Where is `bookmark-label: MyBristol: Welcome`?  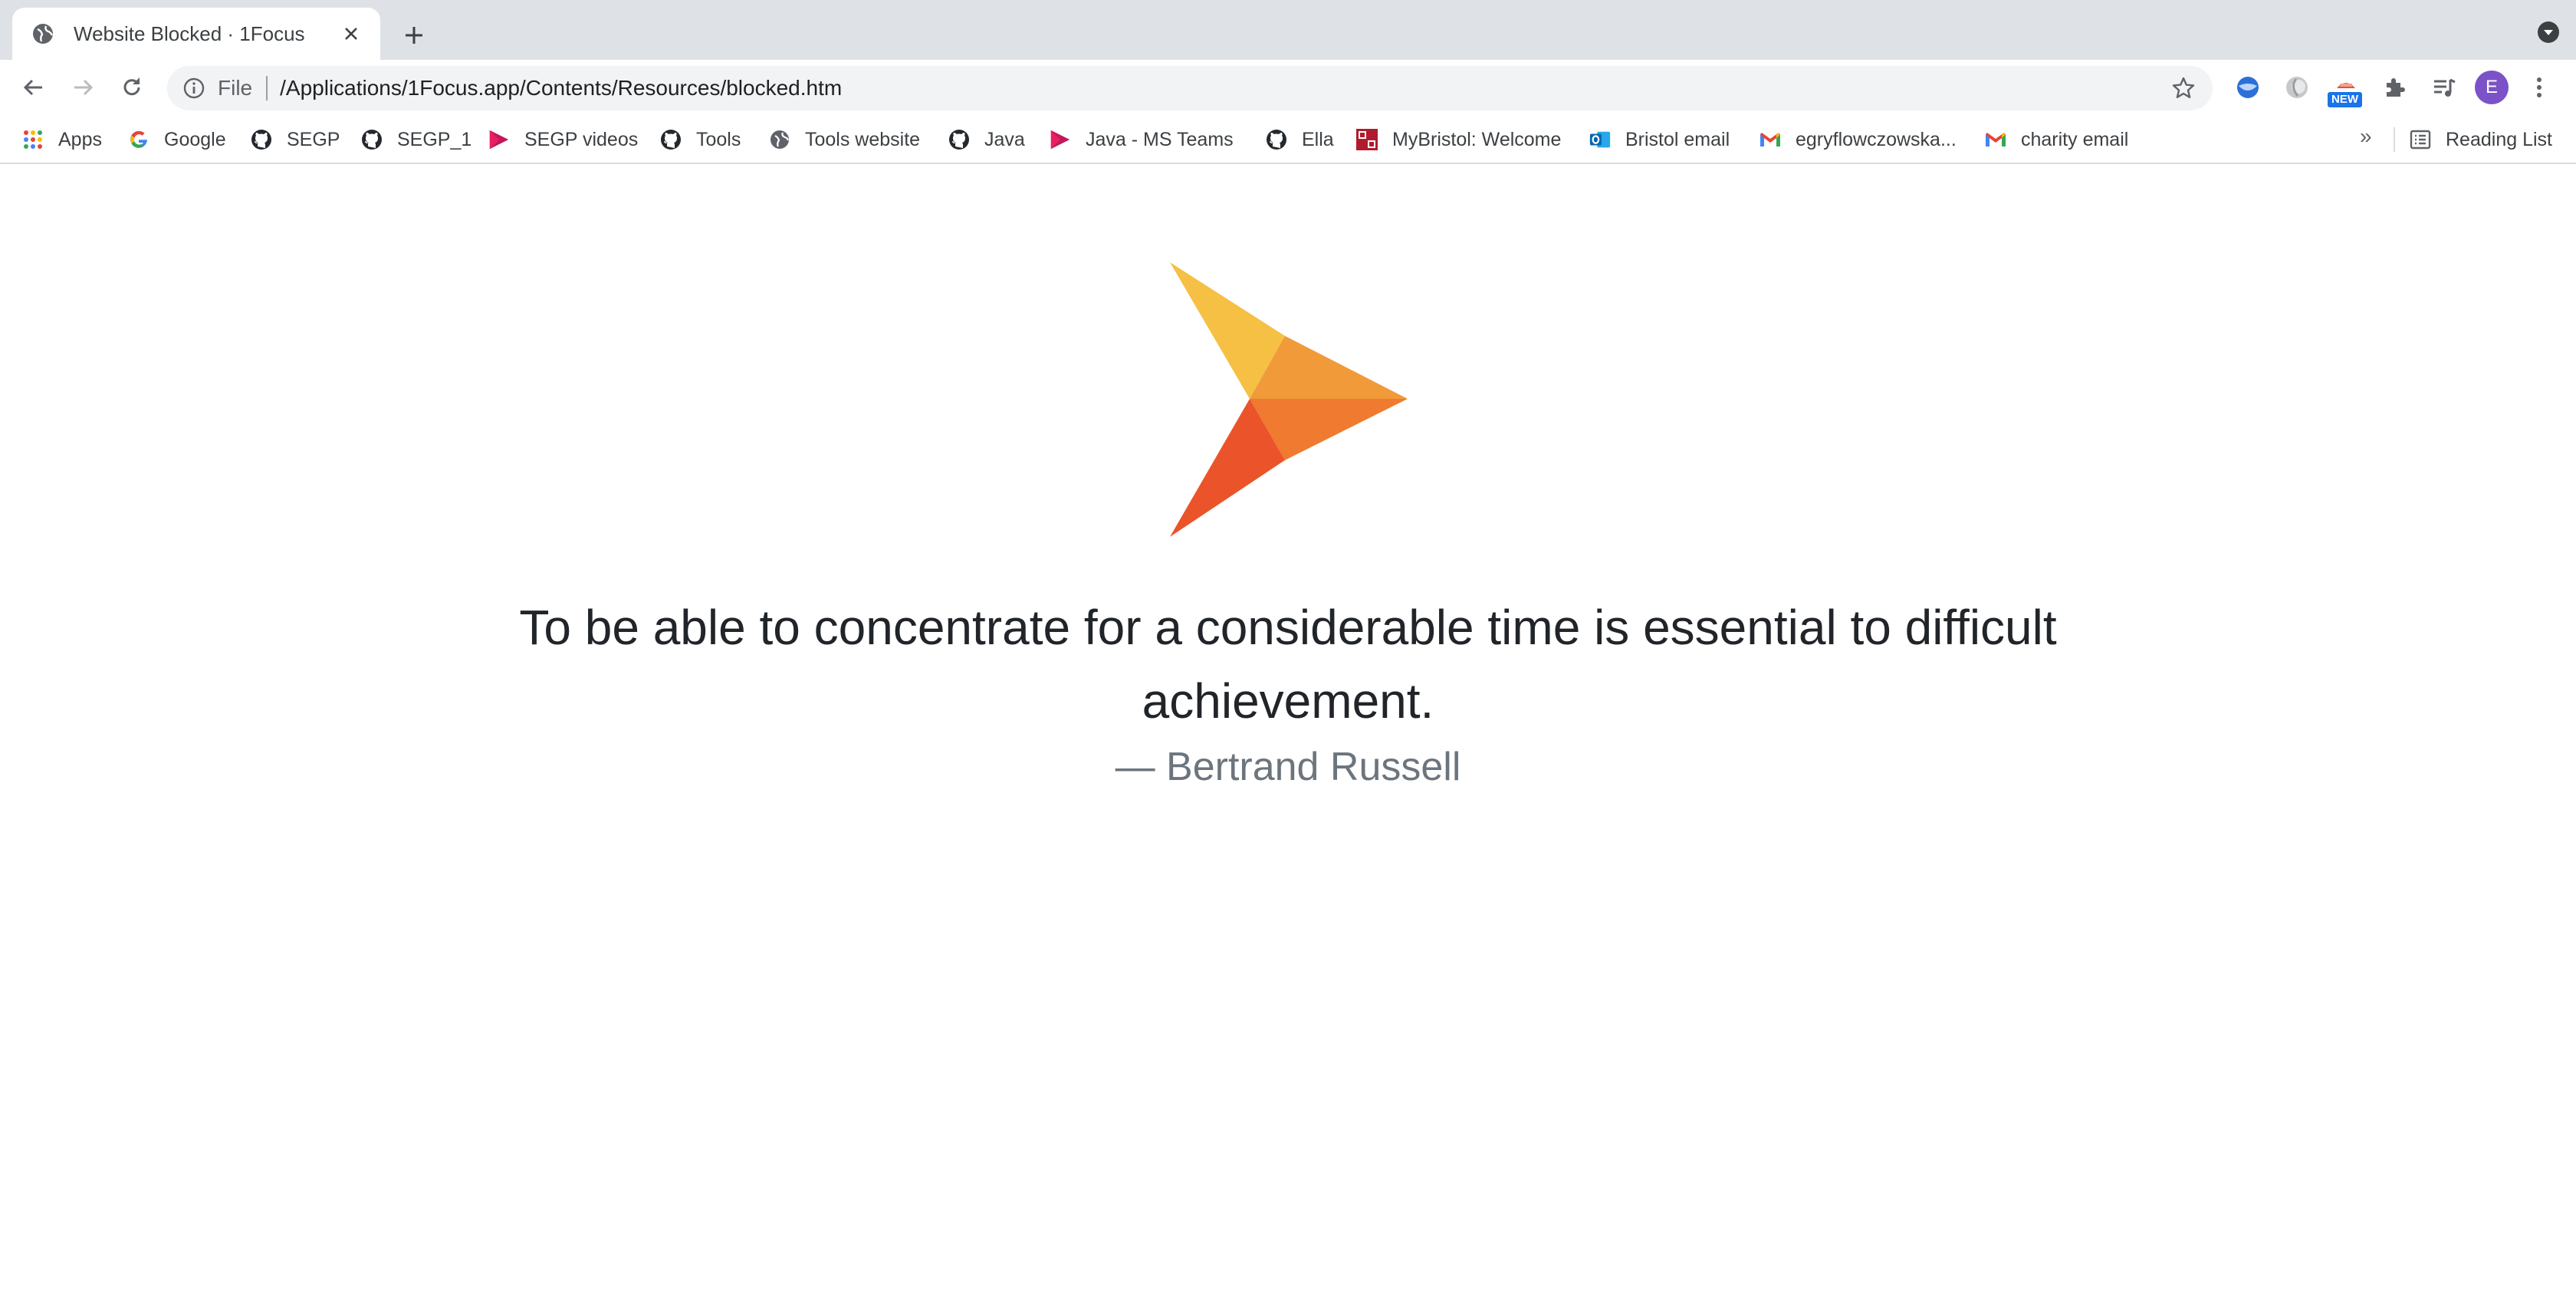
bookmark-label: MyBristol: Welcome is located at coordinates (1477, 139).